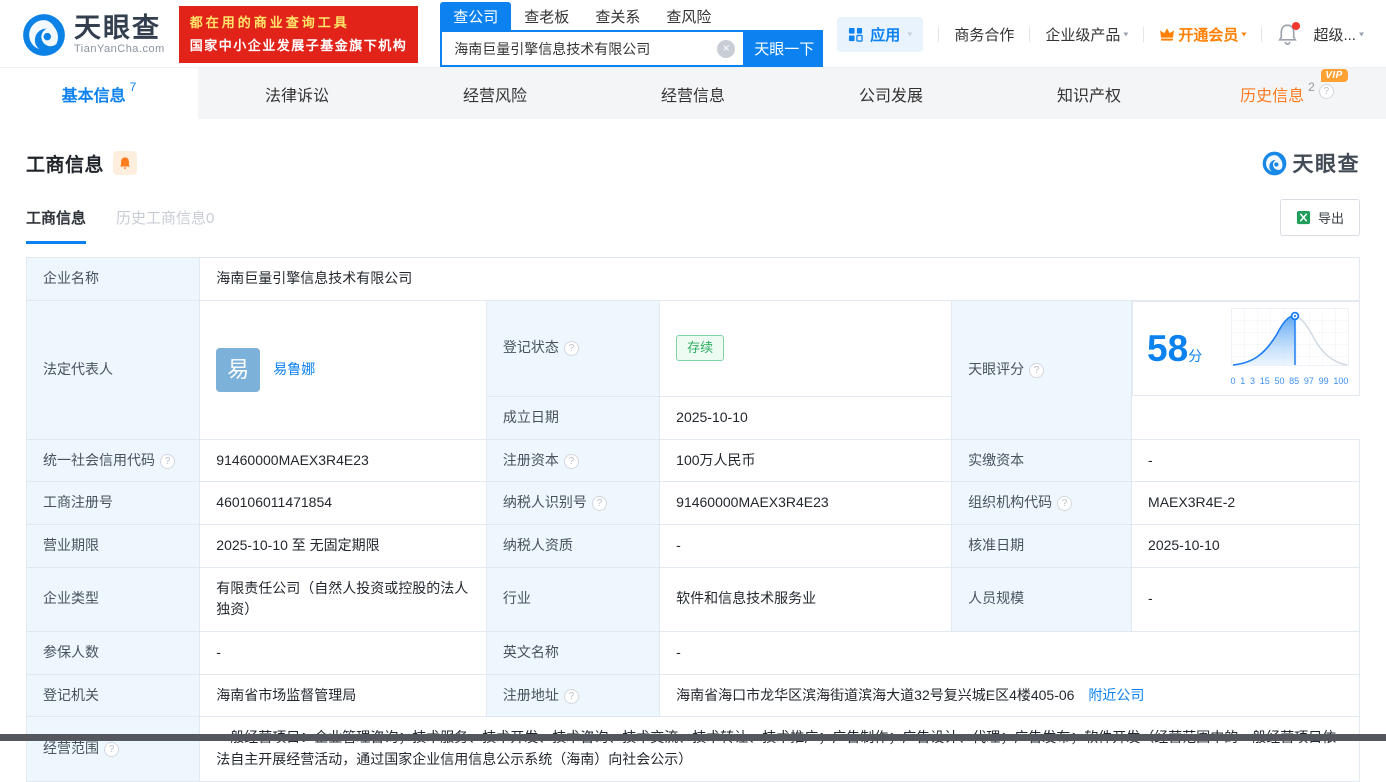 The image size is (1386, 782). What do you see at coordinates (1330, 218) in the screenshot?
I see `export-label: 导出` at bounding box center [1330, 218].